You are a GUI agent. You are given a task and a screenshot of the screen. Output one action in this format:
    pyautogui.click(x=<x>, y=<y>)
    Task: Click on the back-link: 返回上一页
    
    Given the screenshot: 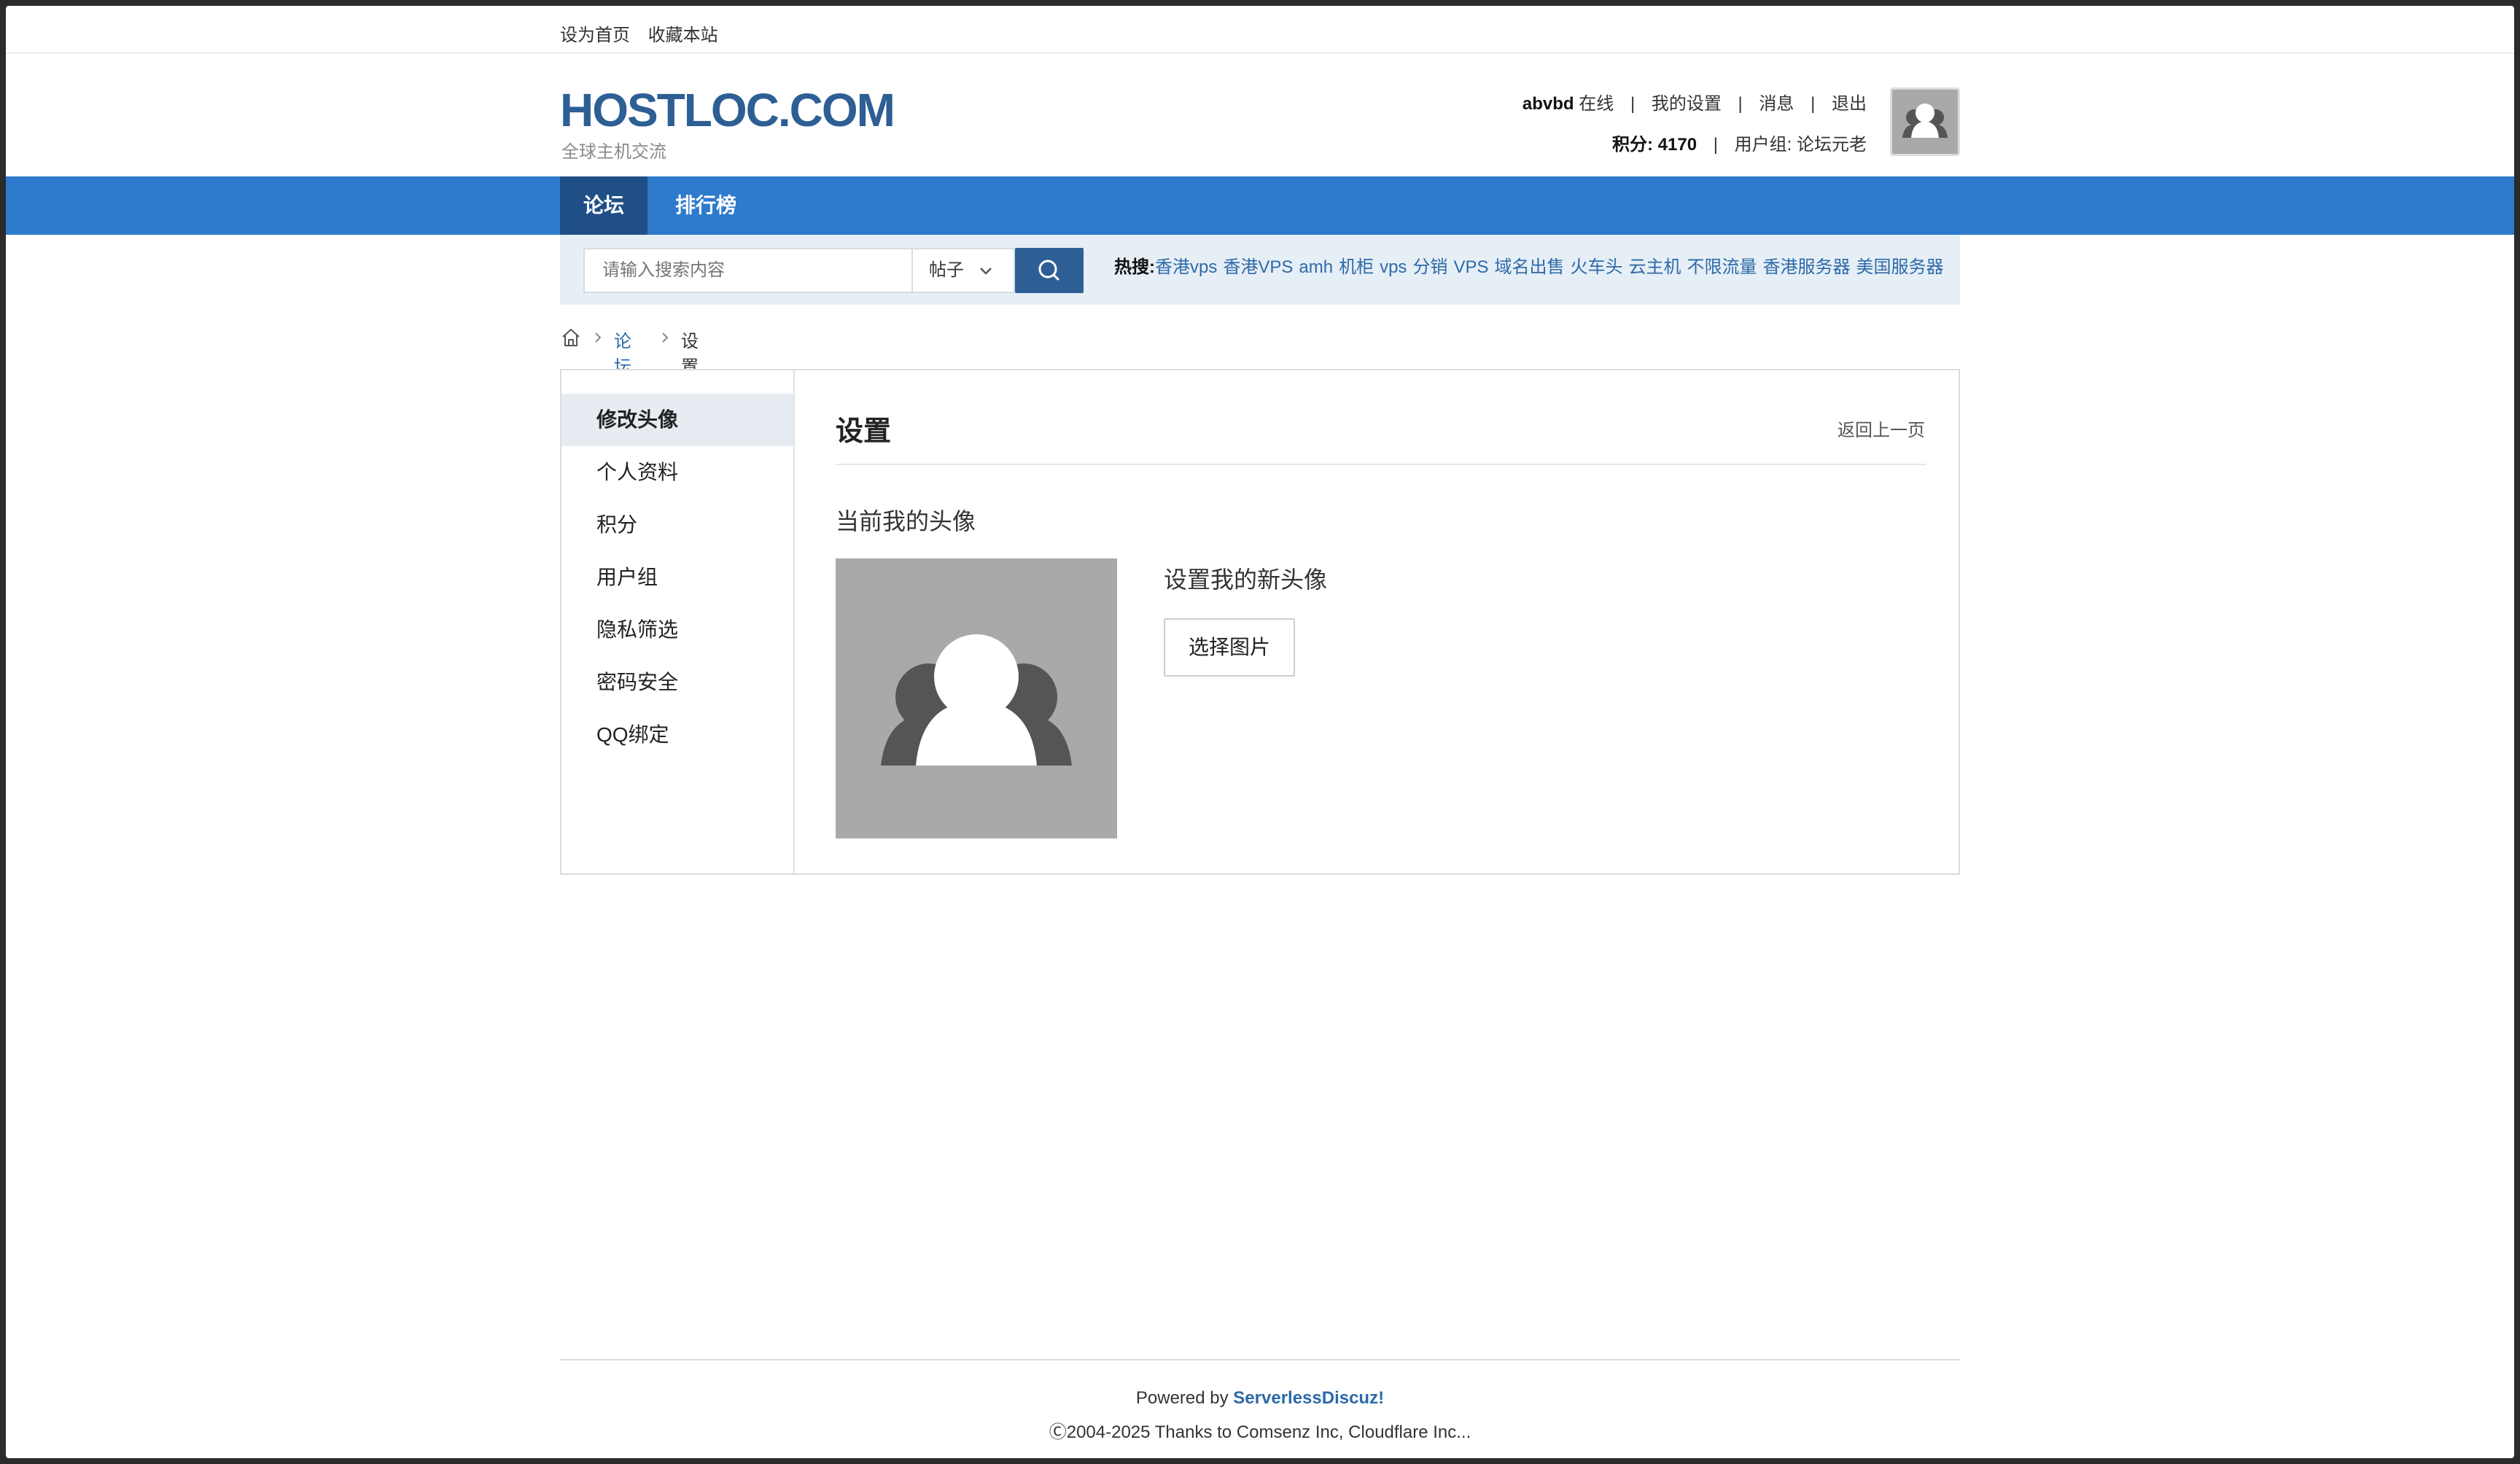 What is the action you would take?
    pyautogui.click(x=1881, y=428)
    